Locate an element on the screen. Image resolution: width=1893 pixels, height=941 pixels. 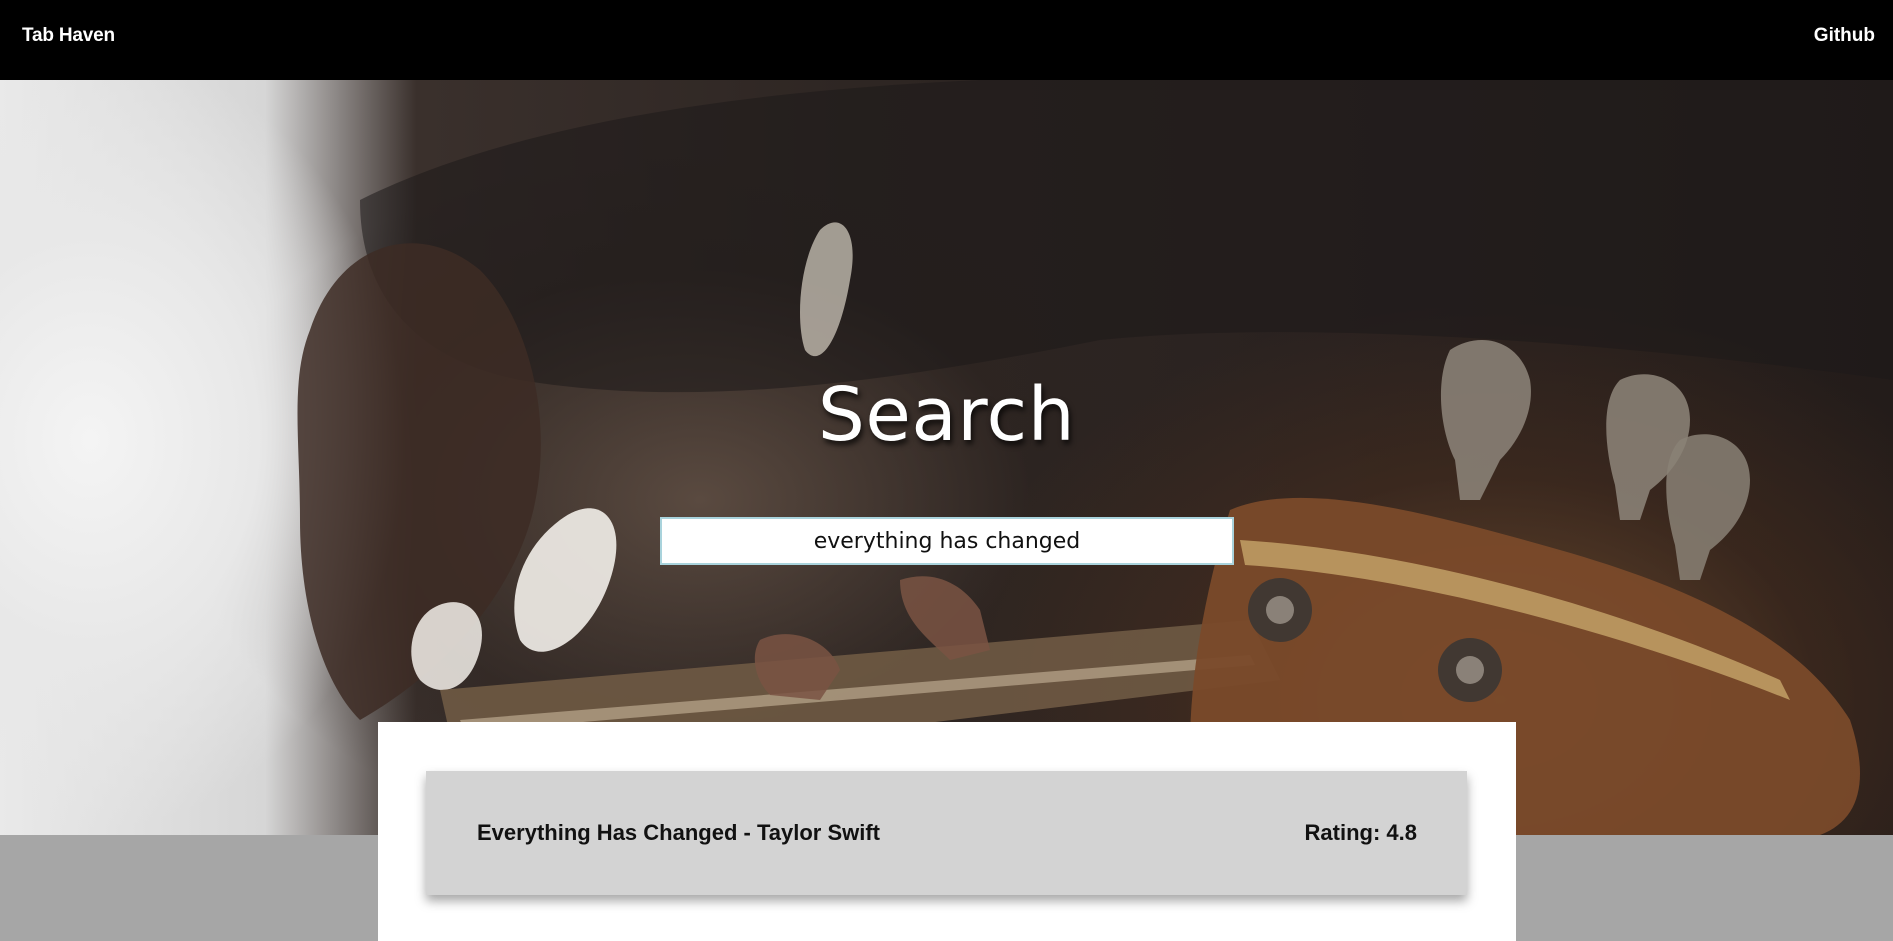
result-title: Everything Has Changed - Taylor Swift is located at coordinates (678, 832).